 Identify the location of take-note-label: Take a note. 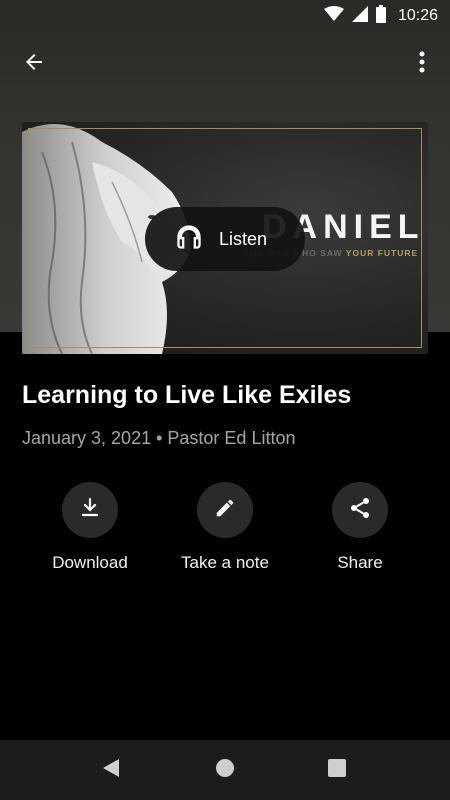
(225, 562).